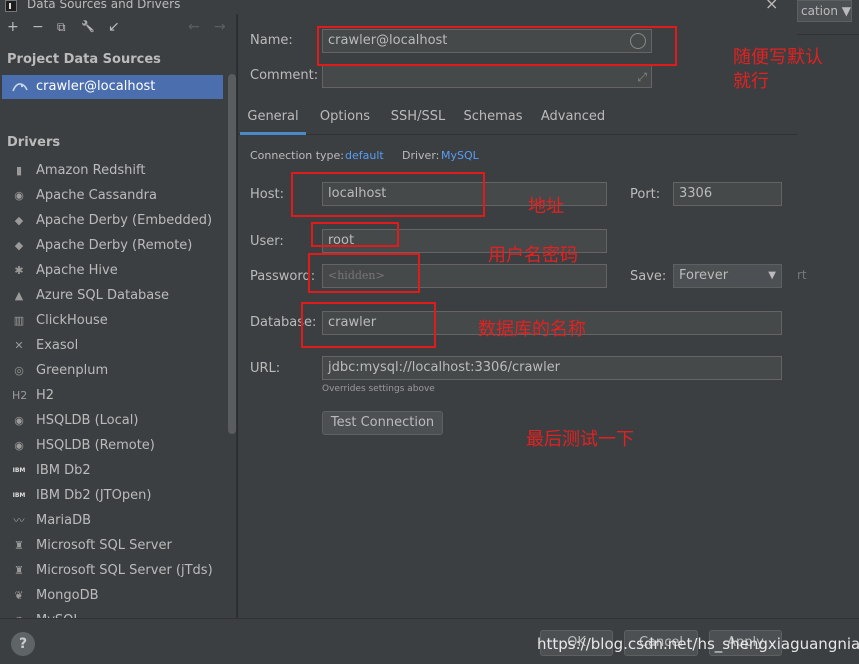 This screenshot has width=859, height=664. I want to click on driver-link: MySQL, so click(460, 155).